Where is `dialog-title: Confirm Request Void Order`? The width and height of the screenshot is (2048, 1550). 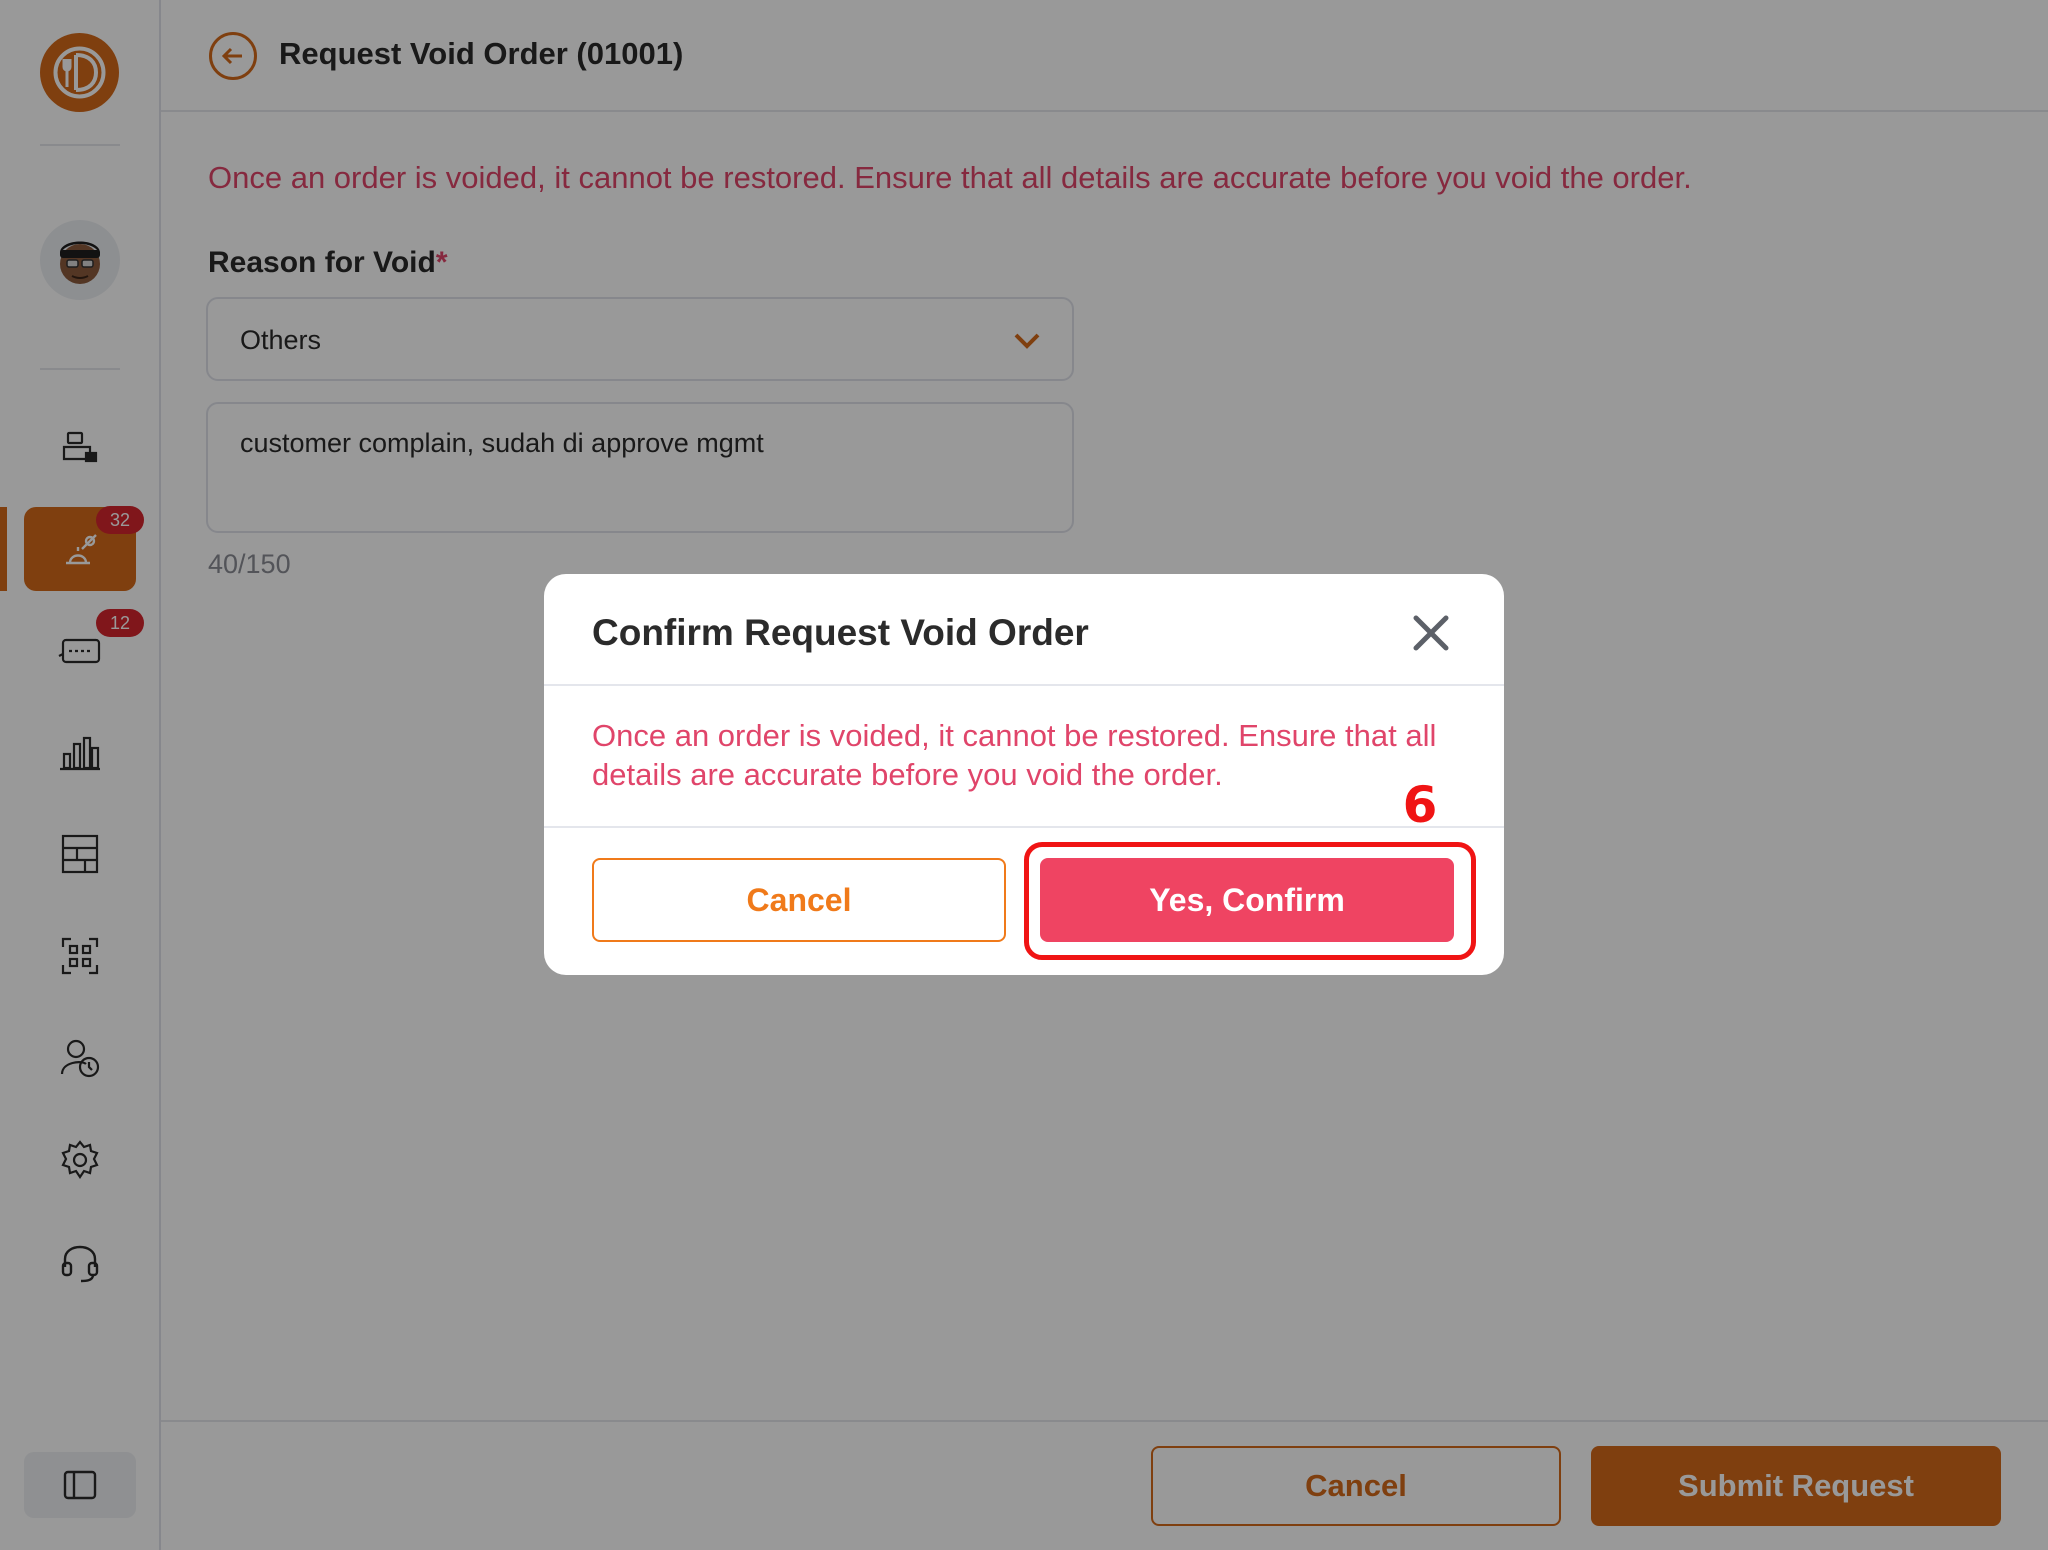 dialog-title: Confirm Request Void Order is located at coordinates (840, 632).